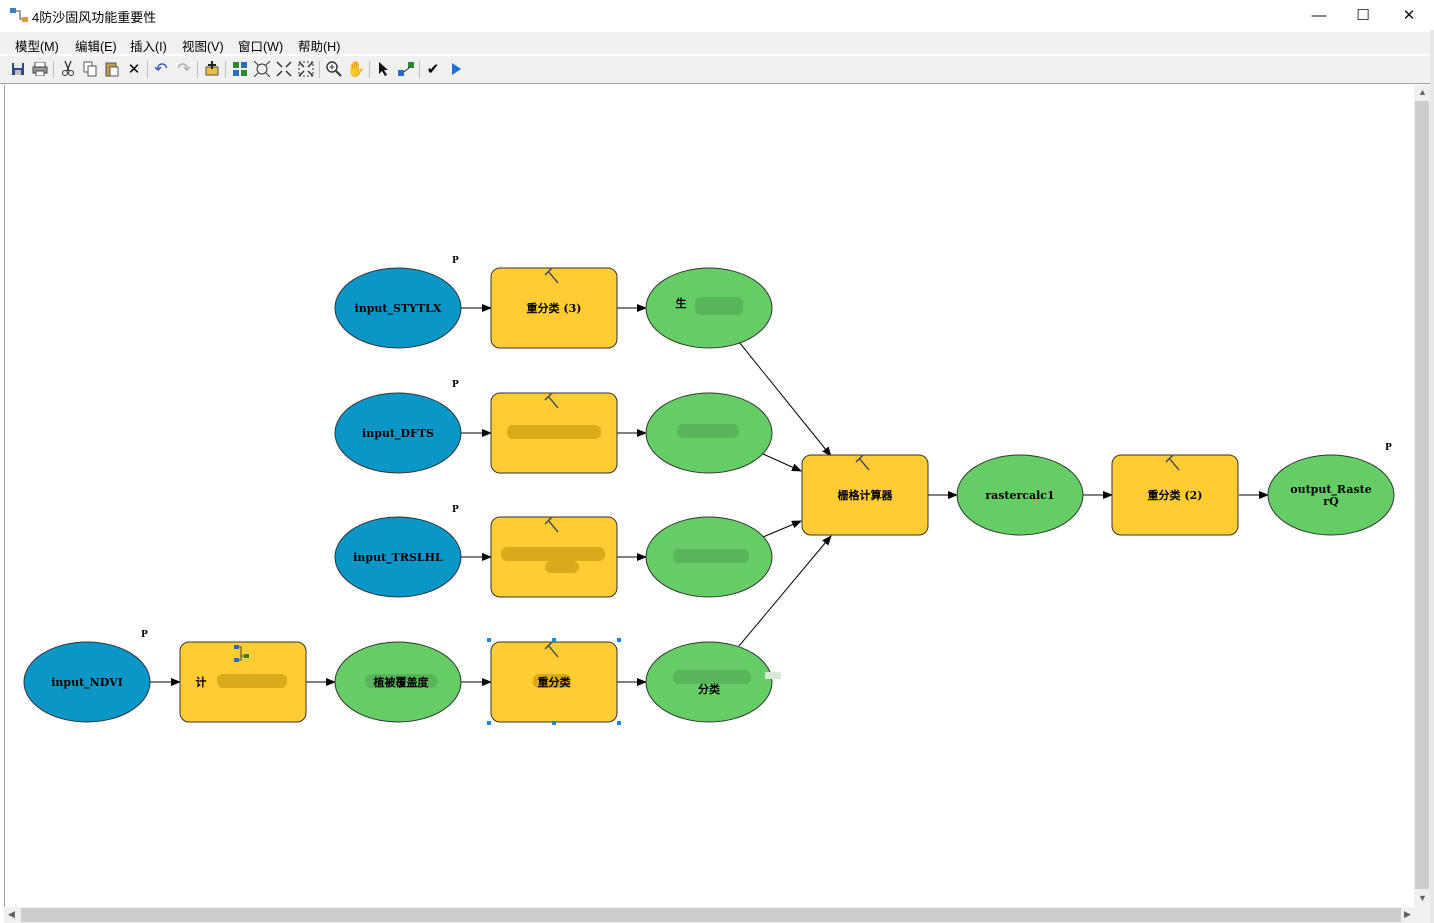 Image resolution: width=1434 pixels, height=923 pixels. I want to click on minimize-icon: —, so click(1319, 15).